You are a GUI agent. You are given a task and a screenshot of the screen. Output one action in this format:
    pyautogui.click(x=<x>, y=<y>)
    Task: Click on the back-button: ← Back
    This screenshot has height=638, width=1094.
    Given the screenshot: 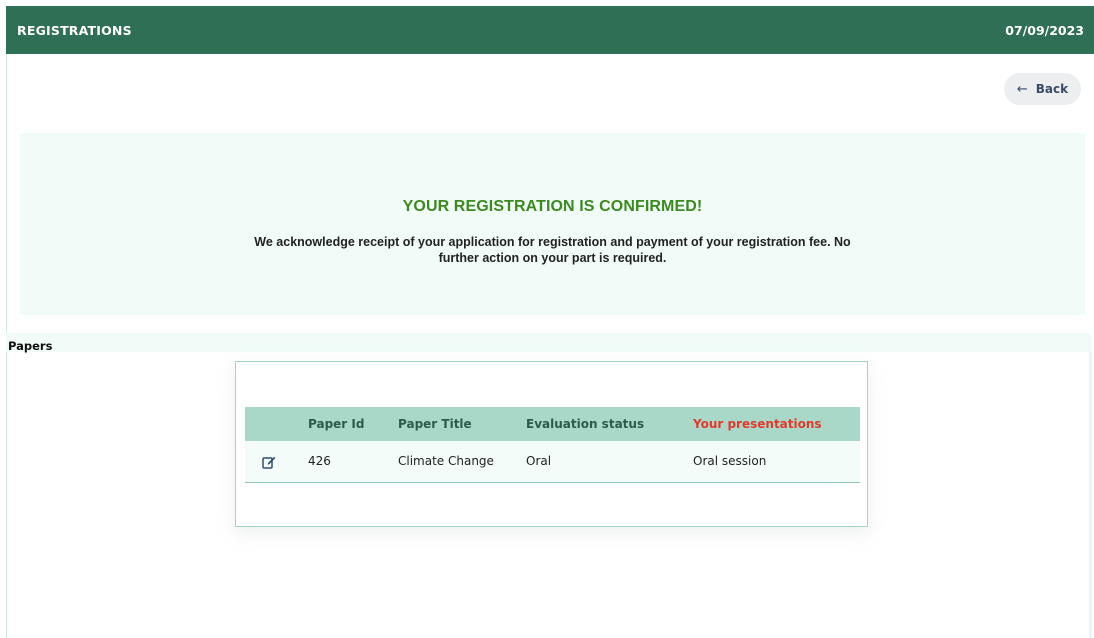 What is the action you would take?
    pyautogui.click(x=1042, y=89)
    